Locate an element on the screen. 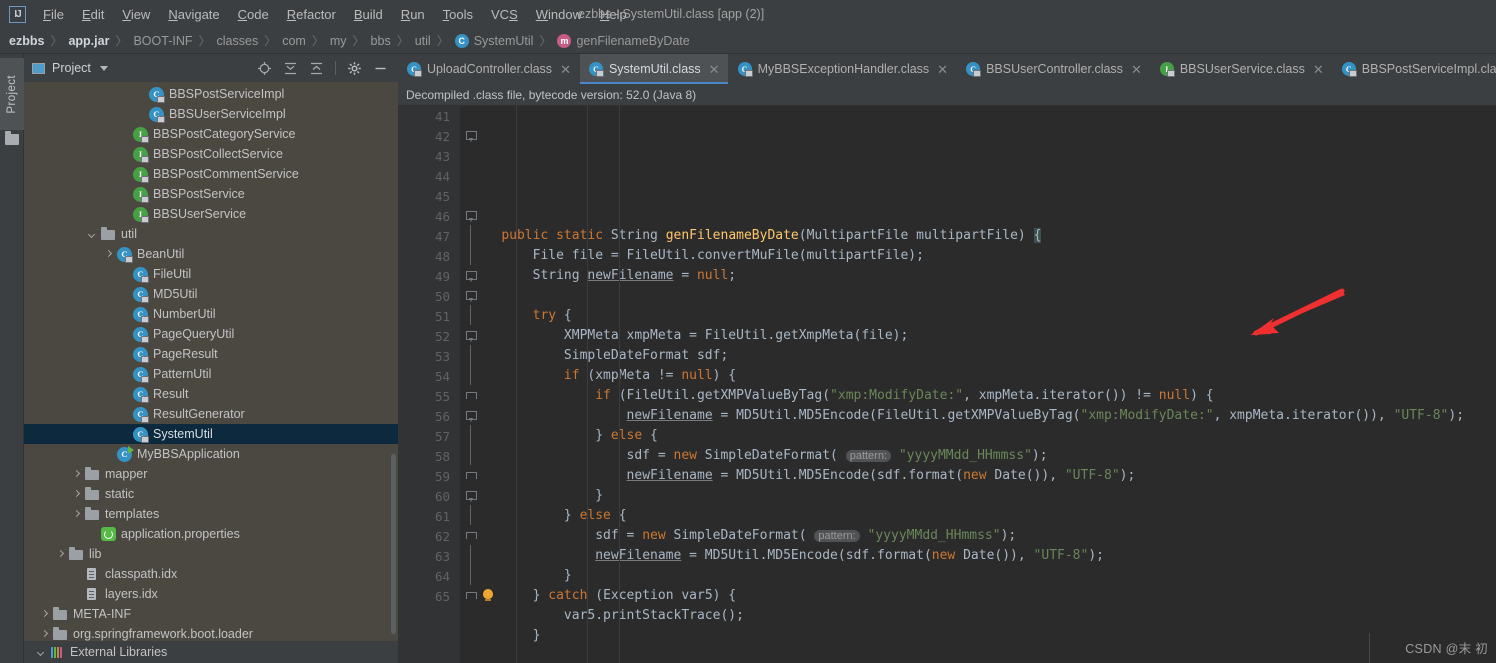  menu-item-file: File is located at coordinates (53, 14).